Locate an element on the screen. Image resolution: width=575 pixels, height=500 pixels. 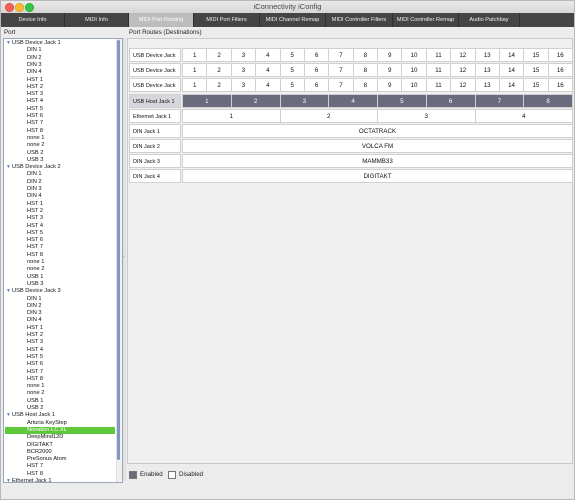
tab-midi-controller-filters: MIDI Controller Filters is located at coordinates (359, 20).